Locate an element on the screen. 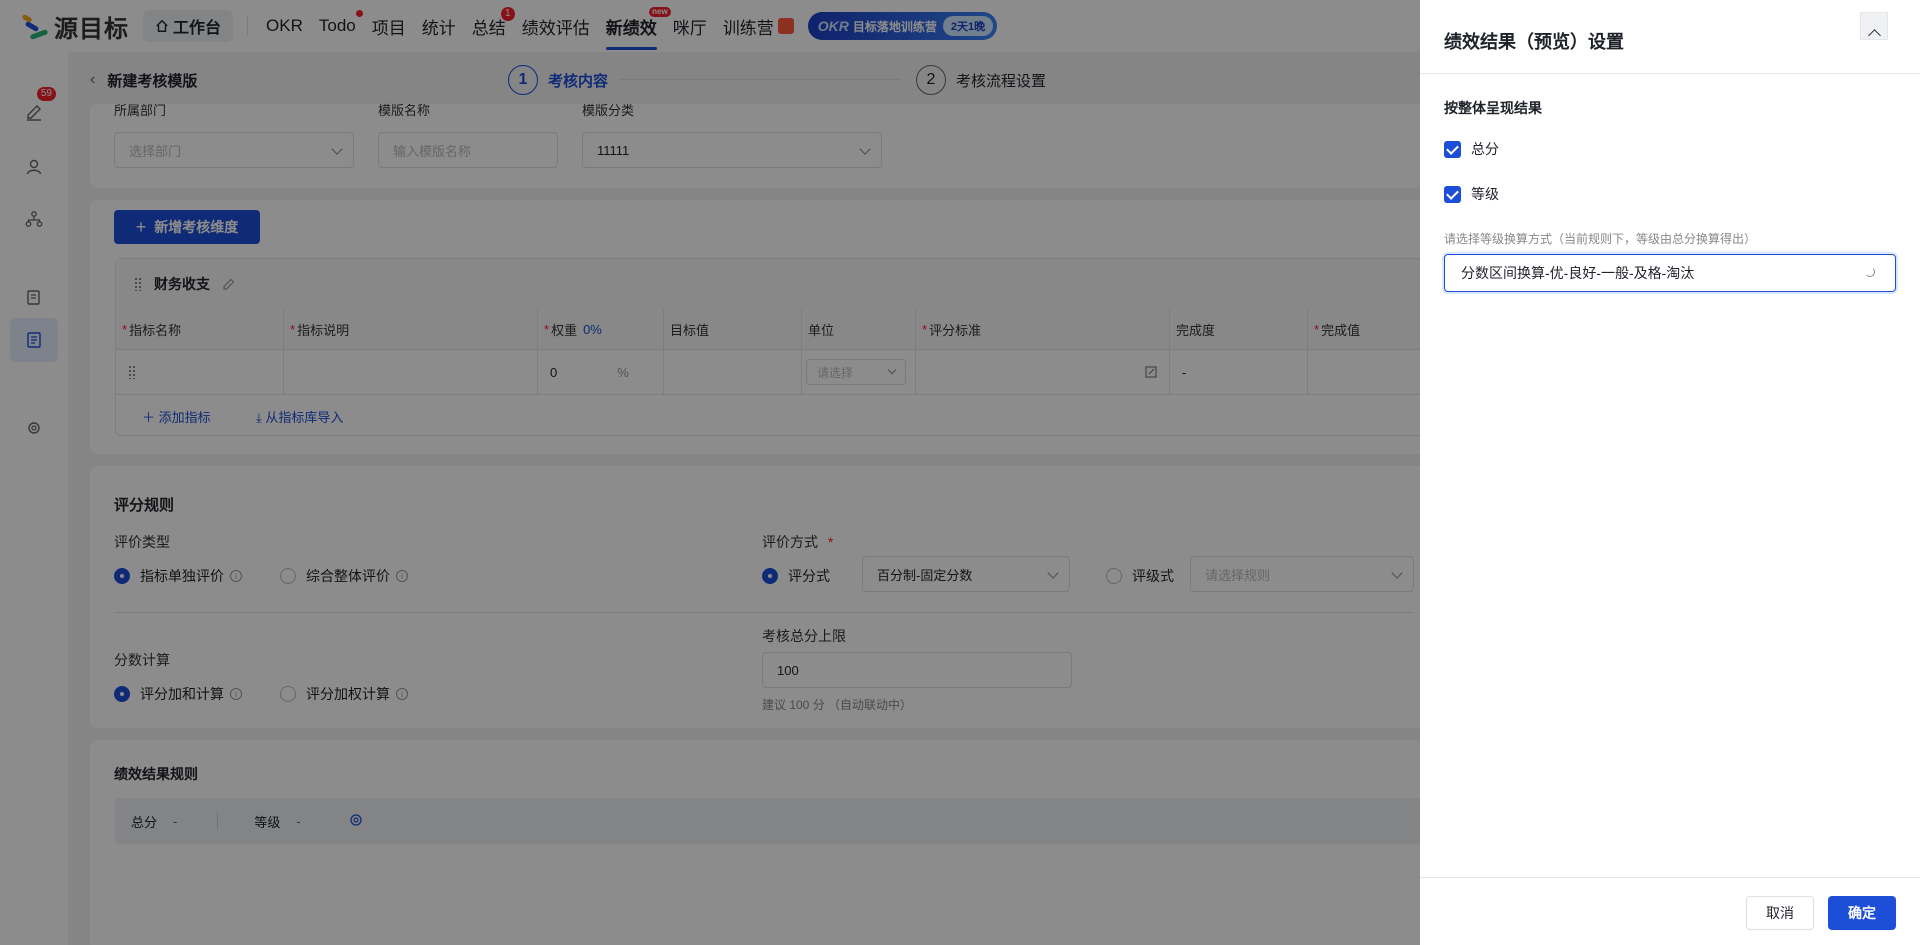 The image size is (1920, 945). loading-spinner-icon is located at coordinates (1870, 272).